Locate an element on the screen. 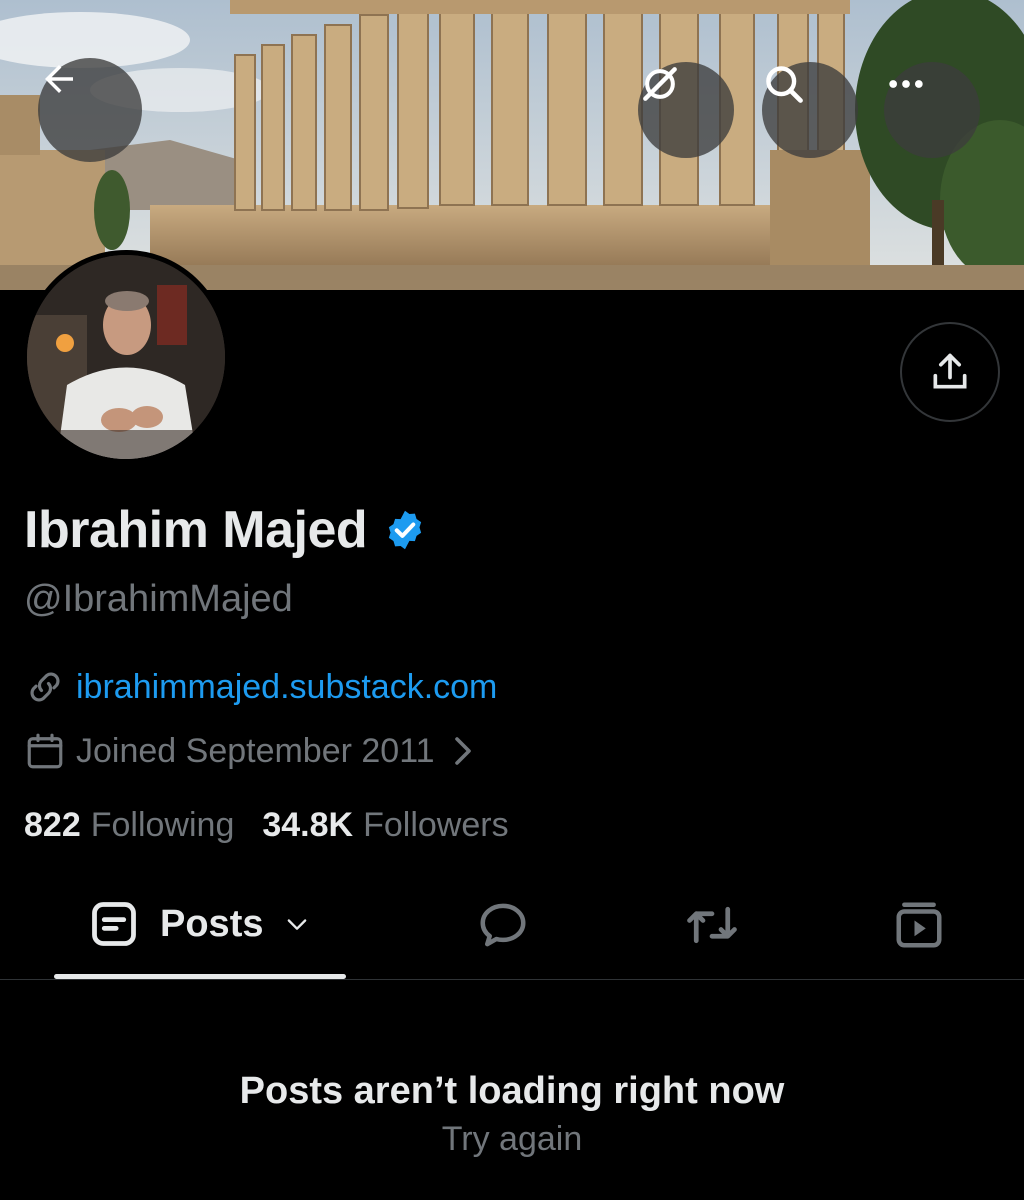 The height and width of the screenshot is (1200, 1024). feed-error-title: Posts aren’t loading right now is located at coordinates (512, 1091).